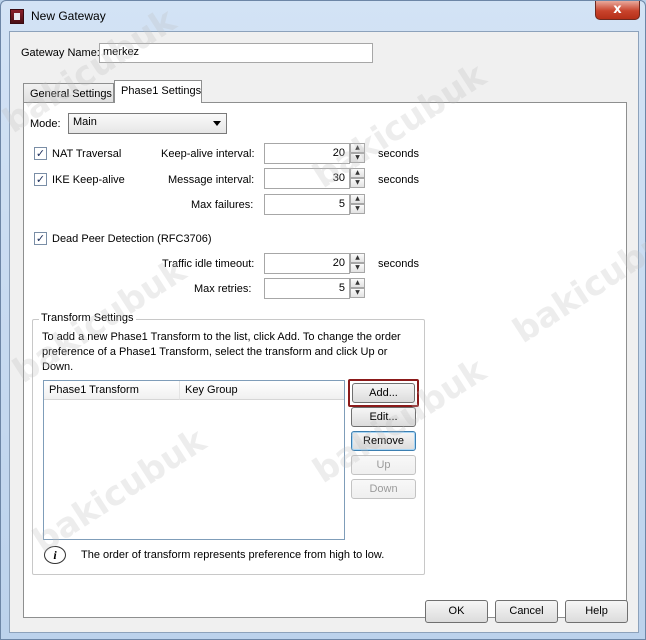 Image resolution: width=646 pixels, height=640 pixels. Describe the element at coordinates (617, 10) in the screenshot. I see `close-button: x` at that location.